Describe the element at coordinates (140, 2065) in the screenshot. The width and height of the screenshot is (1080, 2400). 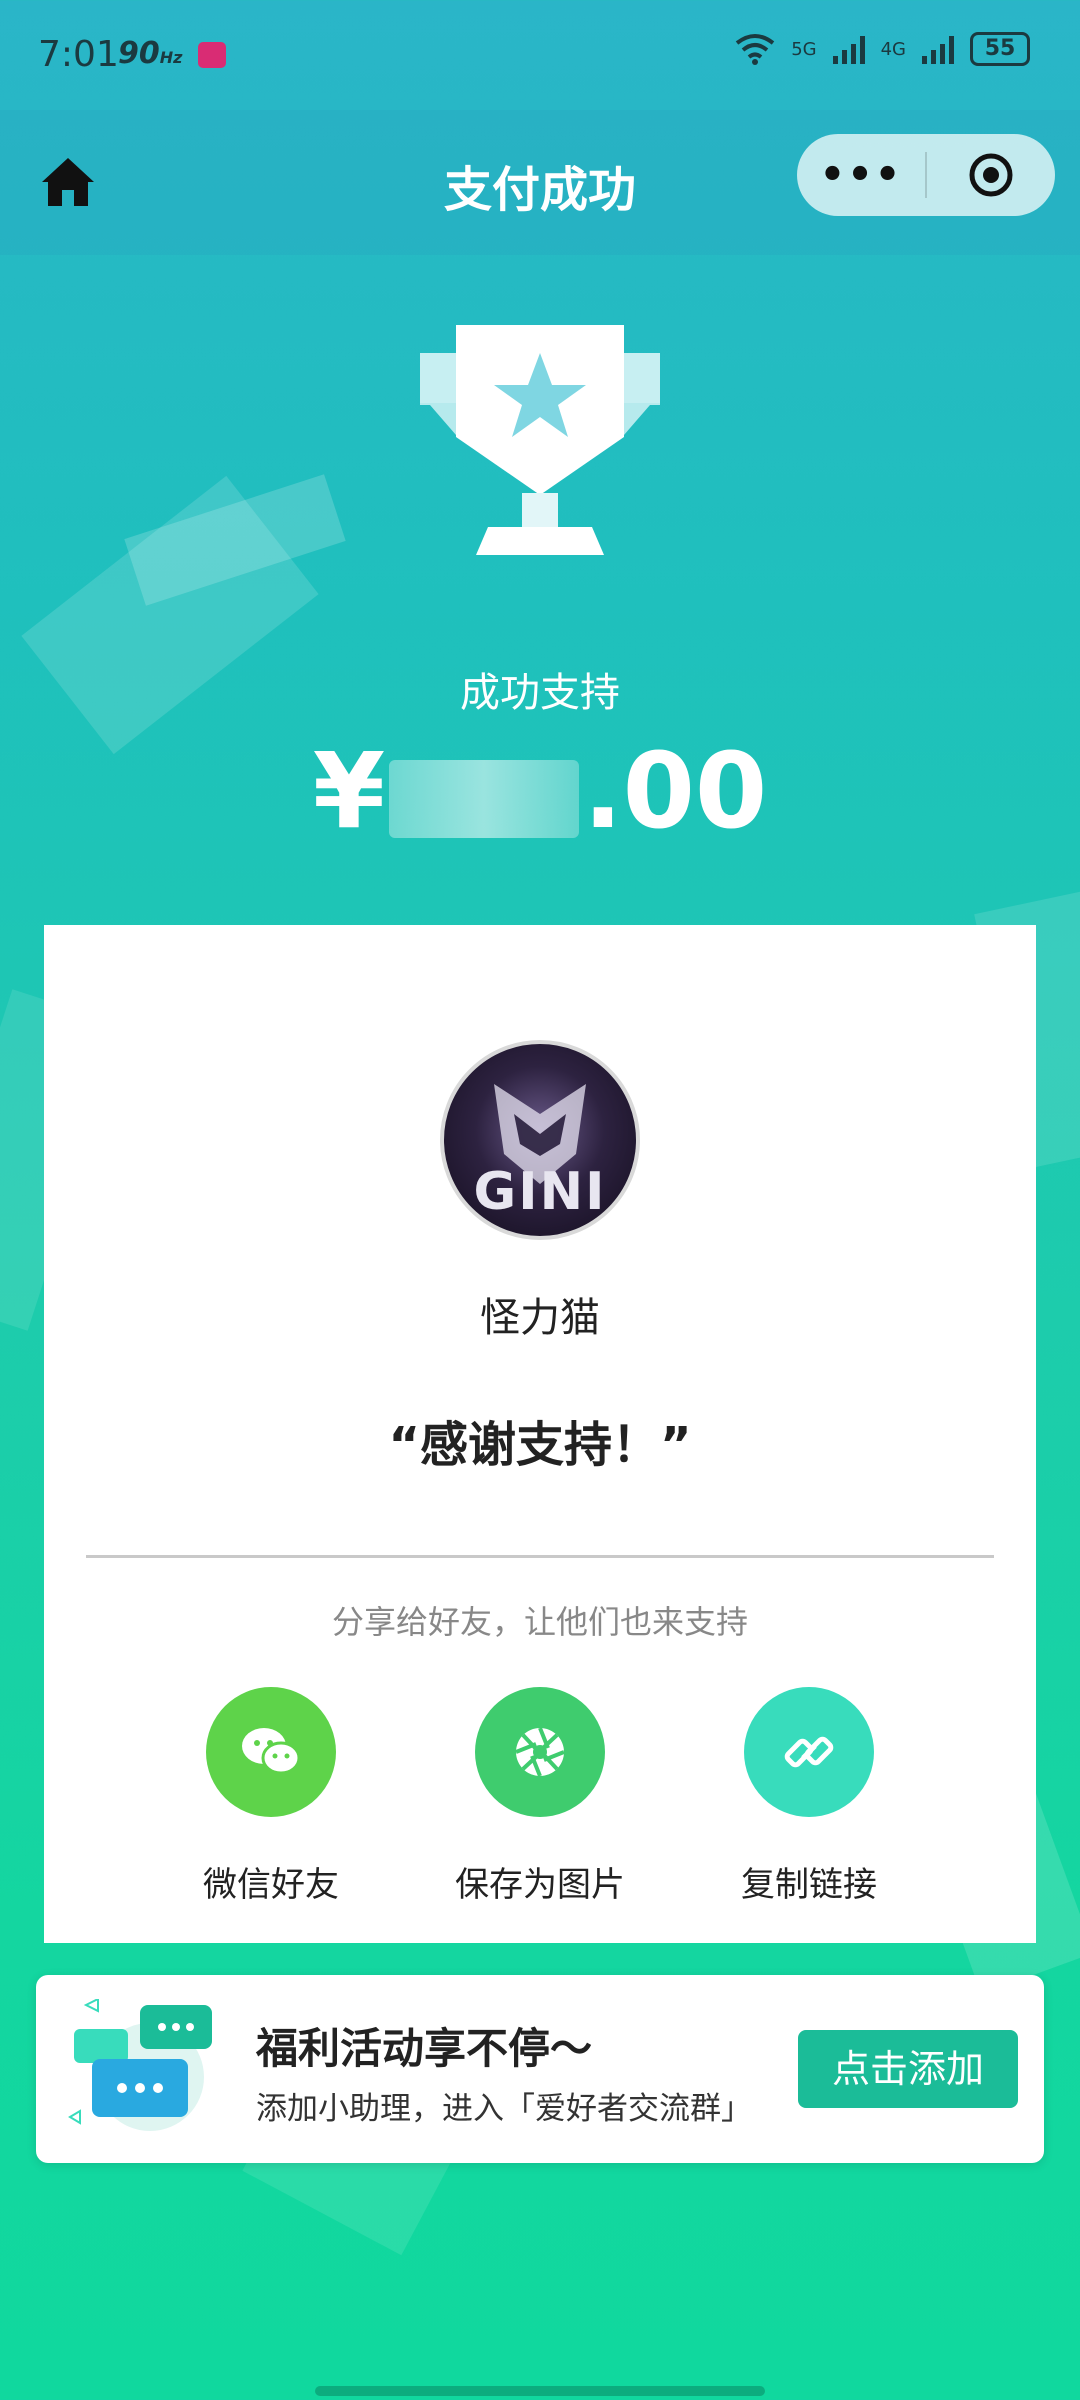
I see `chat-group-icon` at that location.